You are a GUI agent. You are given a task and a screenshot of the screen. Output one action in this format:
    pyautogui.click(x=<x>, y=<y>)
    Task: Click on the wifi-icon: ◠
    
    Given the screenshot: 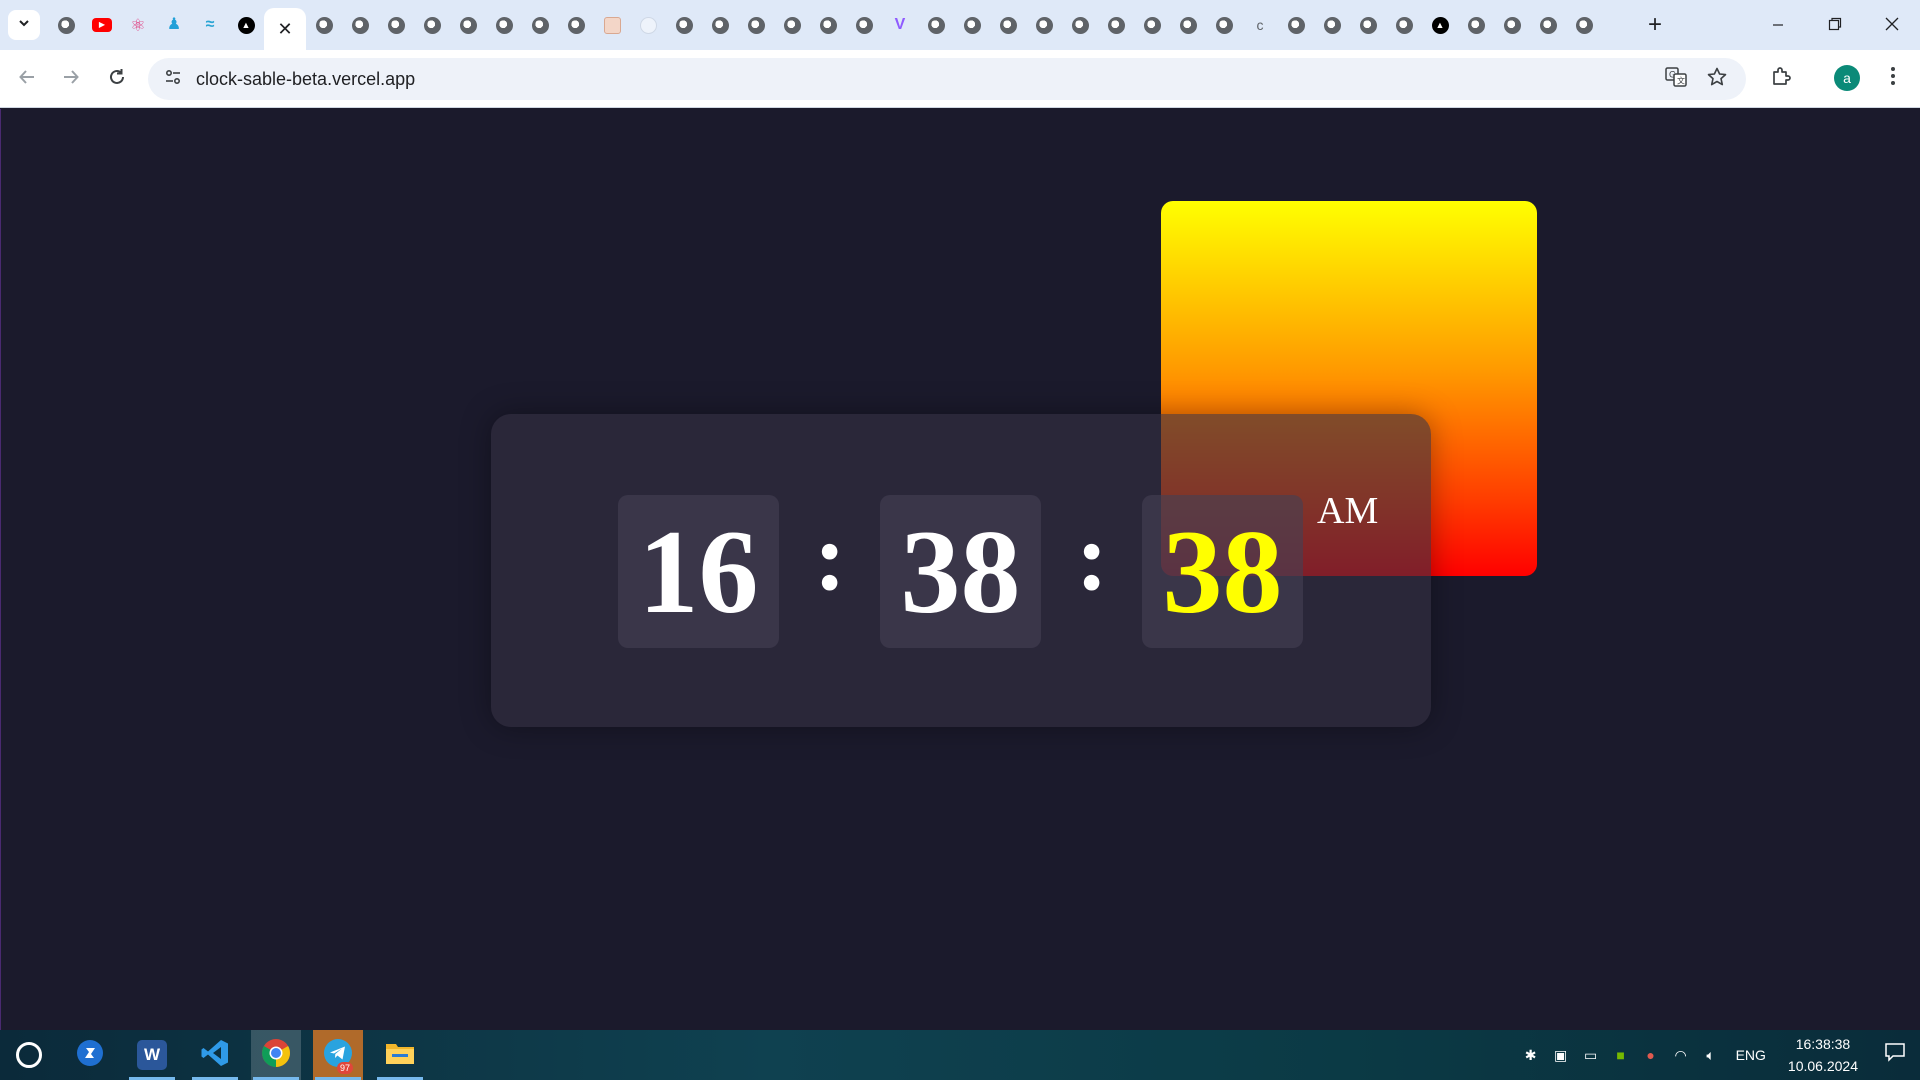 What is the action you would take?
    pyautogui.click(x=1680, y=1054)
    